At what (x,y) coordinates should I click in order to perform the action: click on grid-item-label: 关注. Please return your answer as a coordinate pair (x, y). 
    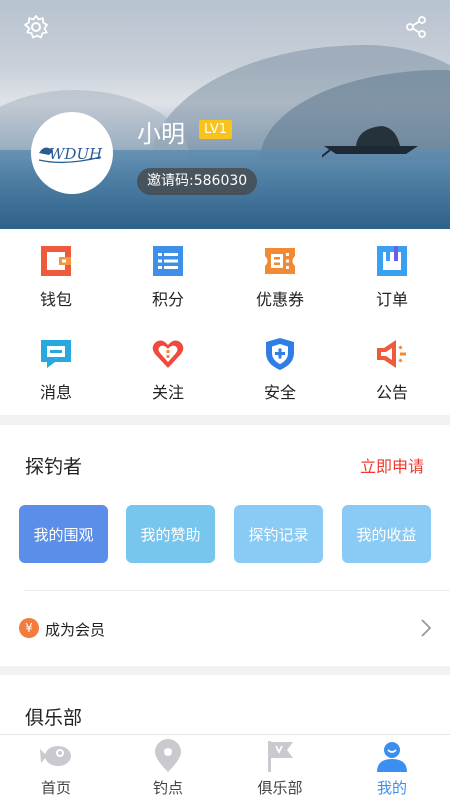
    Looking at the image, I should click on (167, 392).